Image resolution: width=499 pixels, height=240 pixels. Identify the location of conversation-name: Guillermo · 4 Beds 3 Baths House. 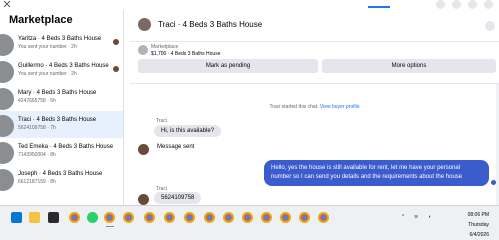
(63, 66).